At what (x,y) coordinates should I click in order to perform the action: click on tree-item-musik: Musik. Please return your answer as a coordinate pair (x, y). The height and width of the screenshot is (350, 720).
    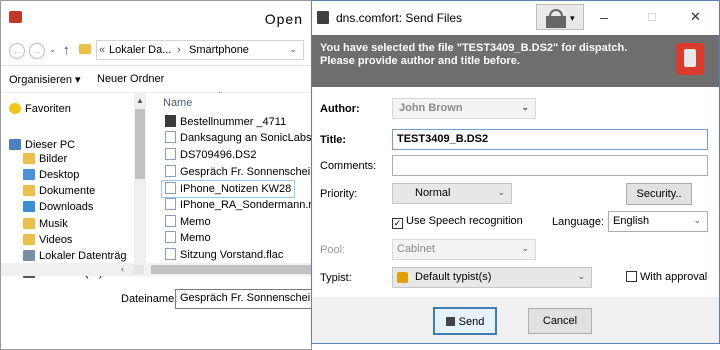
    Looking at the image, I should click on (45, 224).